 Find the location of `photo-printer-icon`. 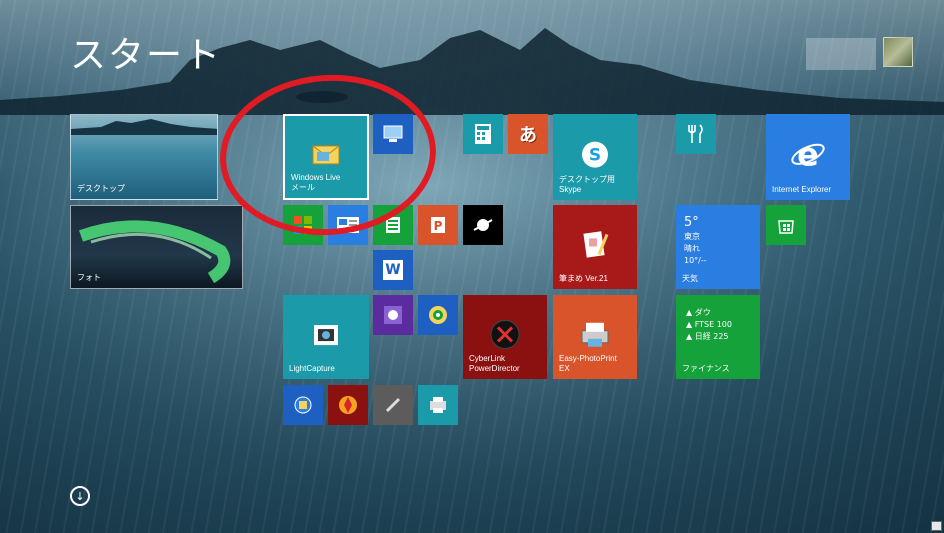

photo-printer-icon is located at coordinates (595, 334).